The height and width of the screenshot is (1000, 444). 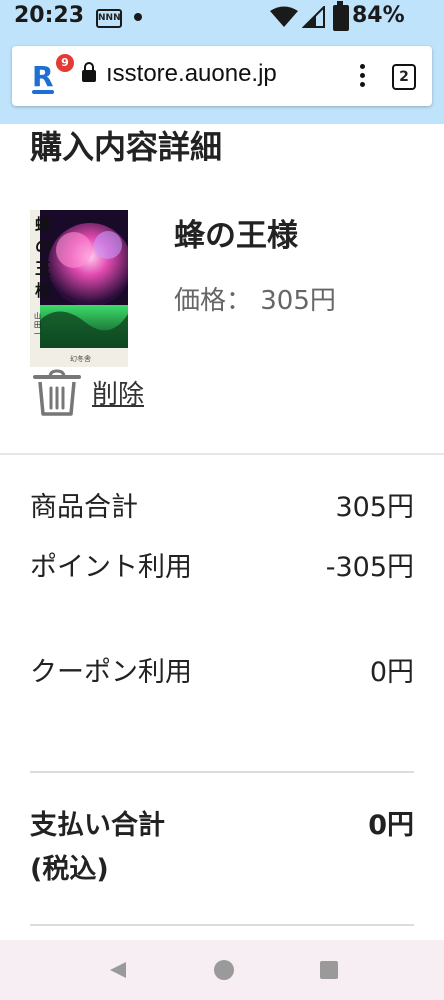 What do you see at coordinates (97, 847) in the screenshot?
I see `total-label: 支払い合計(税込)` at bounding box center [97, 847].